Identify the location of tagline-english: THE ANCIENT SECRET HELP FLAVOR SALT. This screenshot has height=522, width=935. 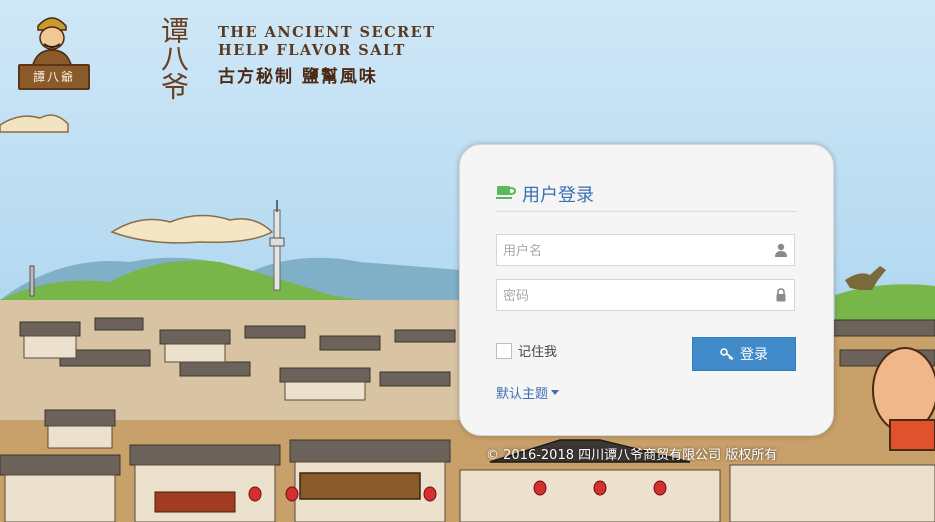
(327, 42).